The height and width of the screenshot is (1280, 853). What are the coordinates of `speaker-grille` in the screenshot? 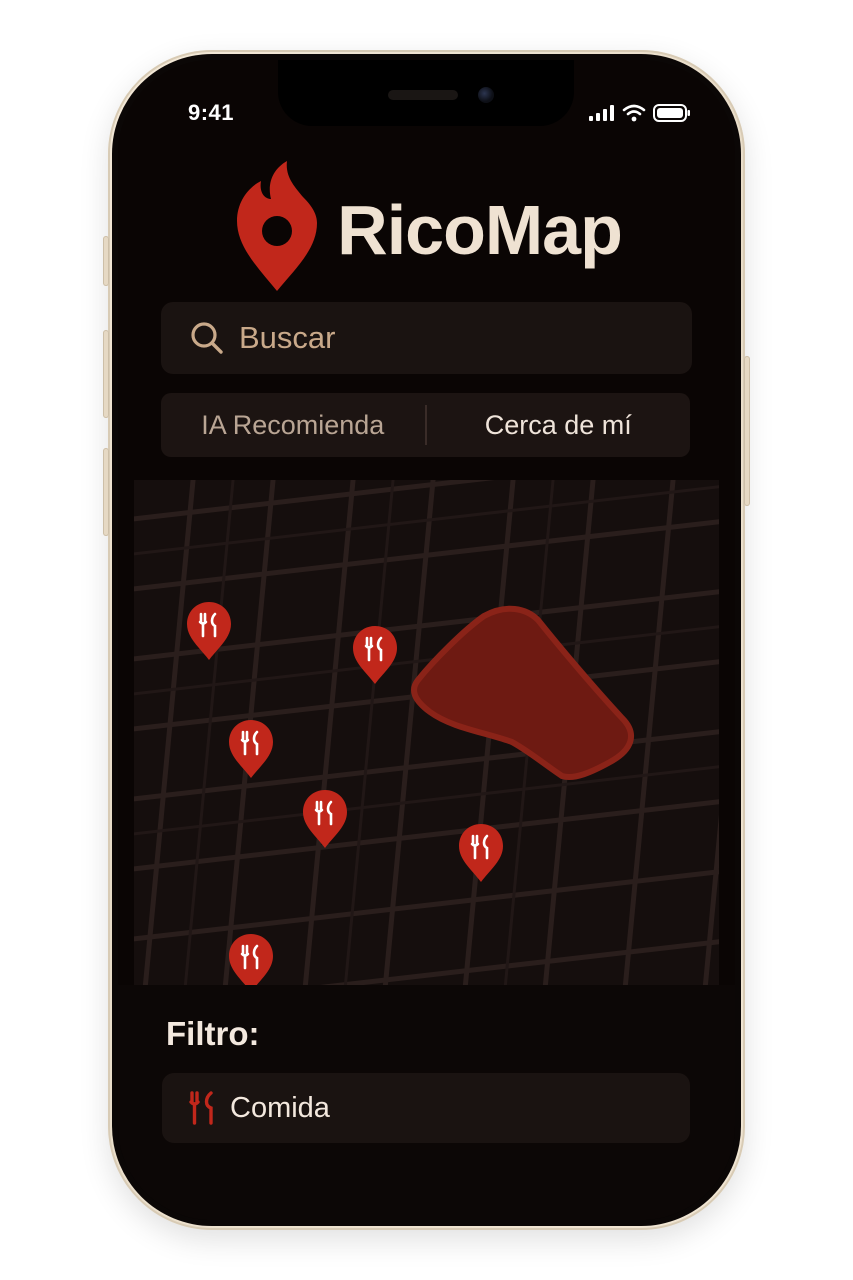 It's located at (423, 95).